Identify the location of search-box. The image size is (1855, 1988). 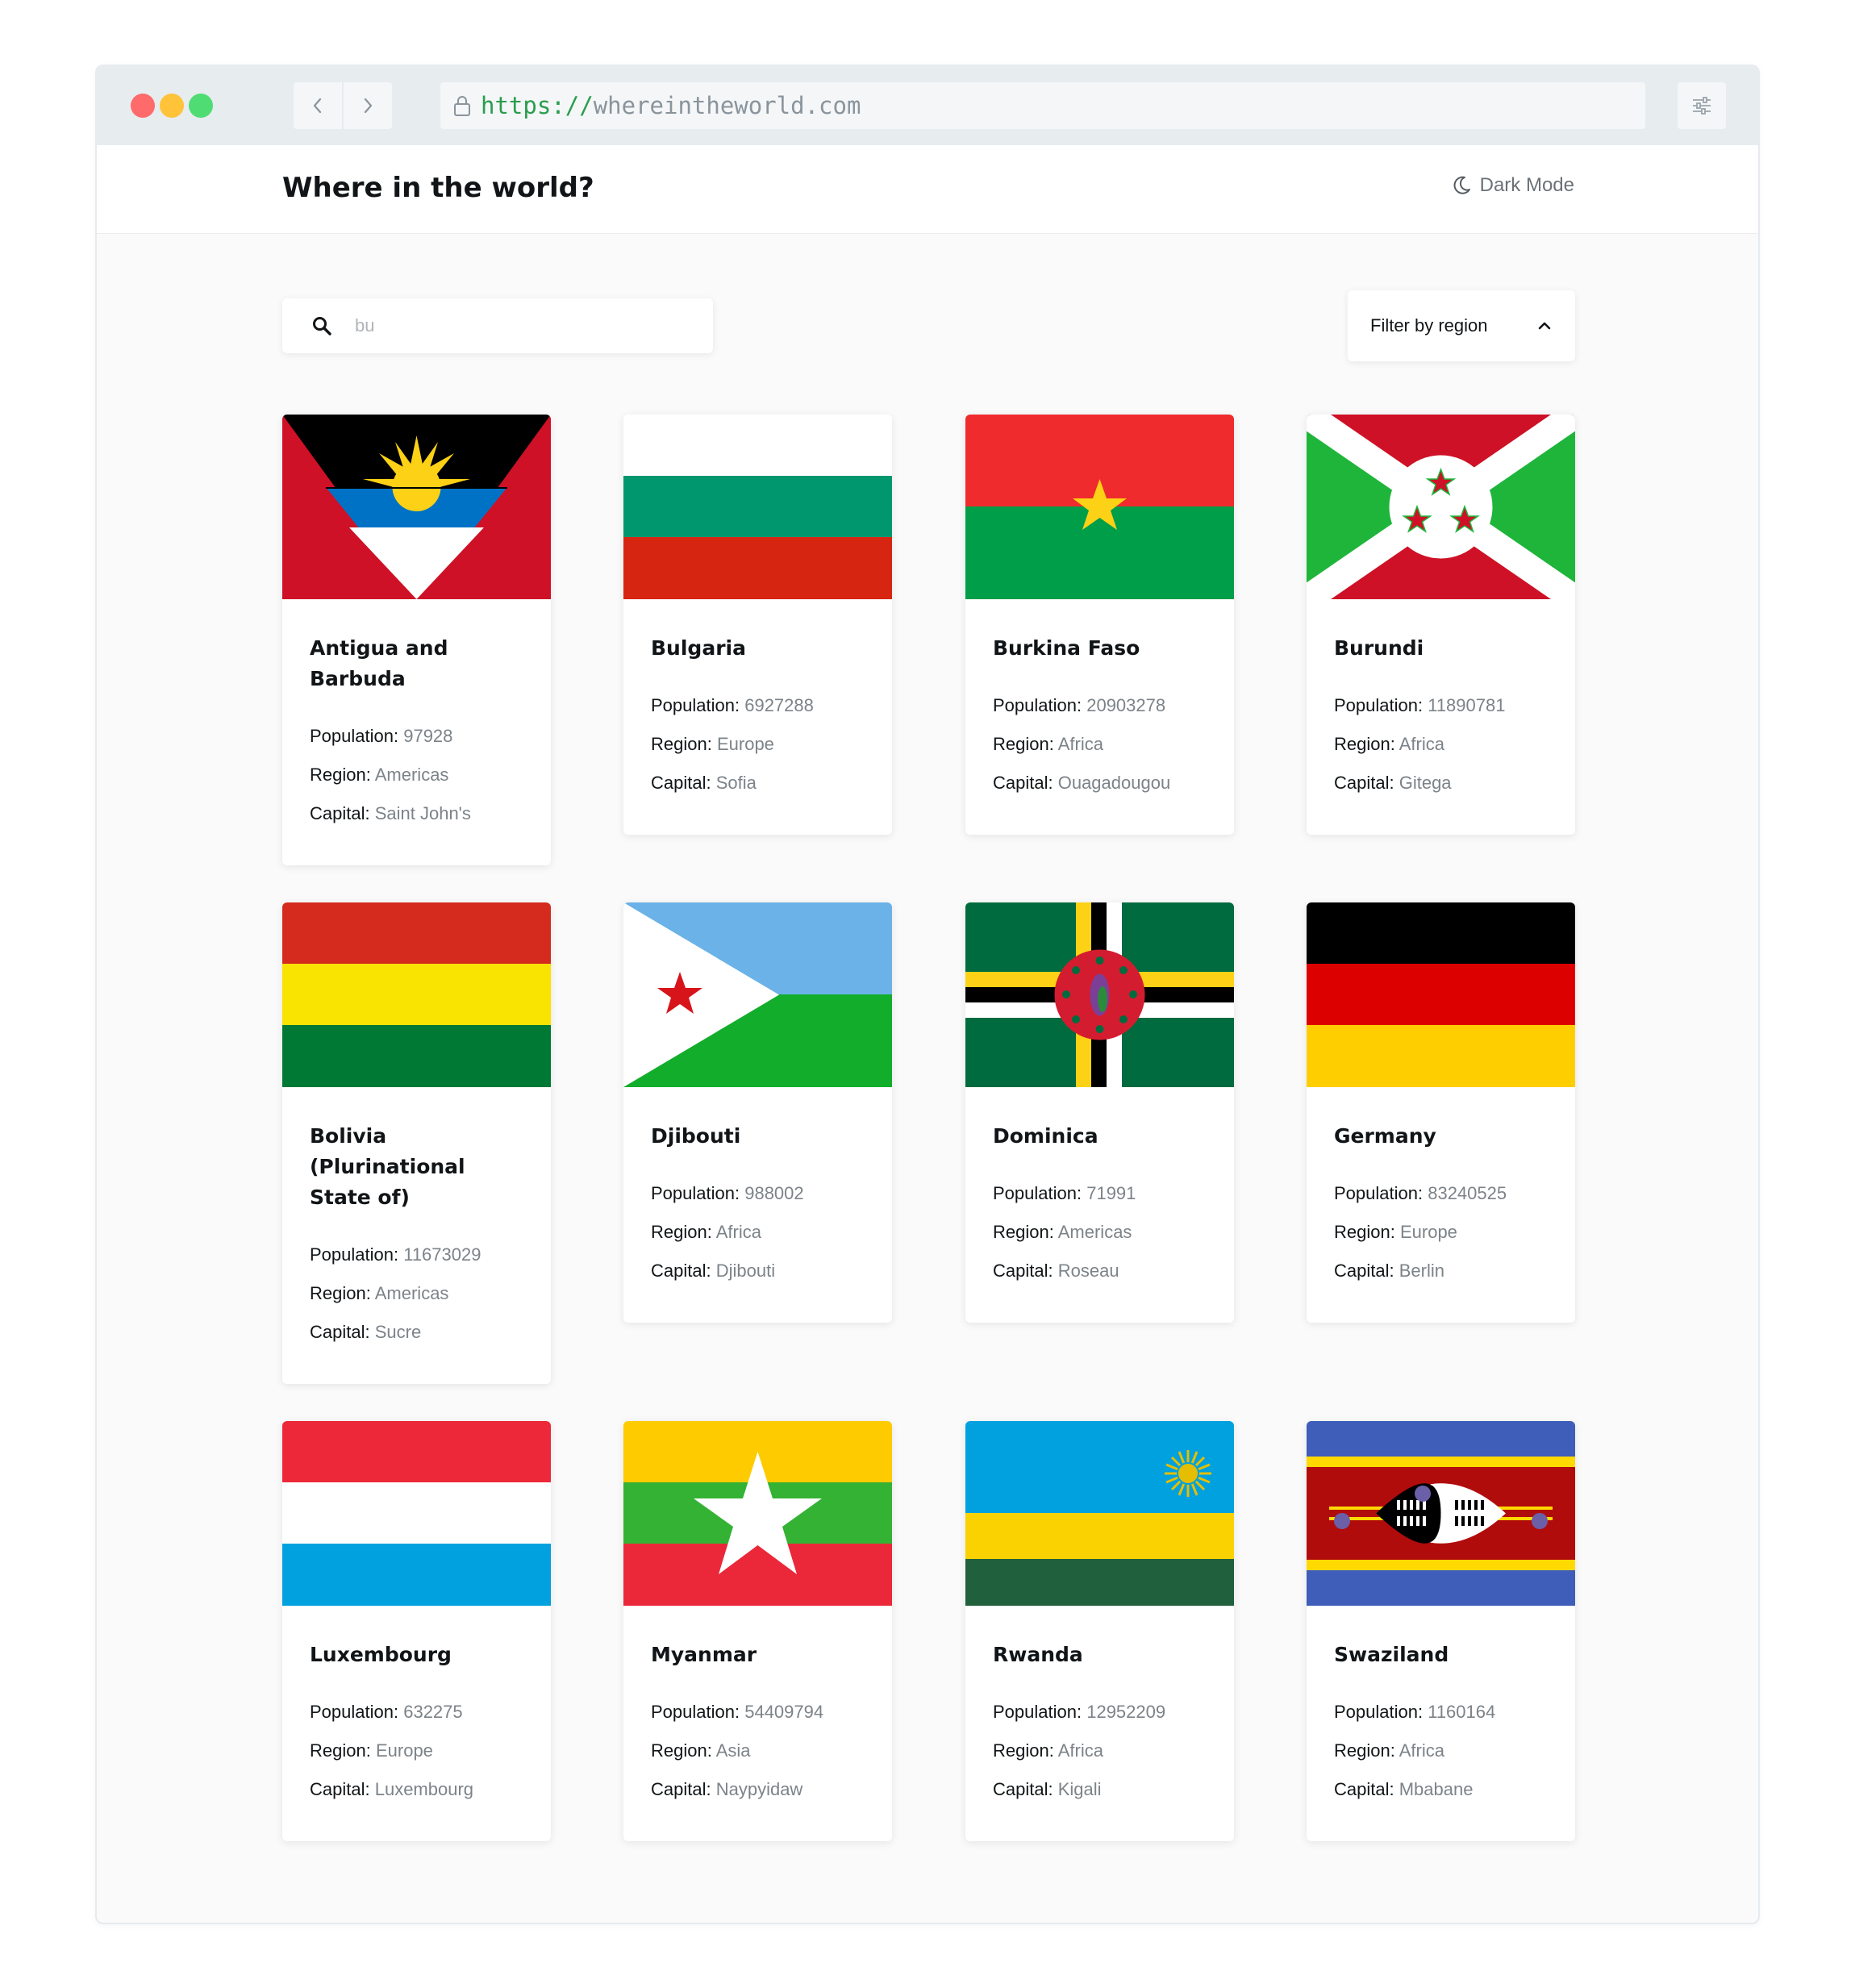
(497, 326).